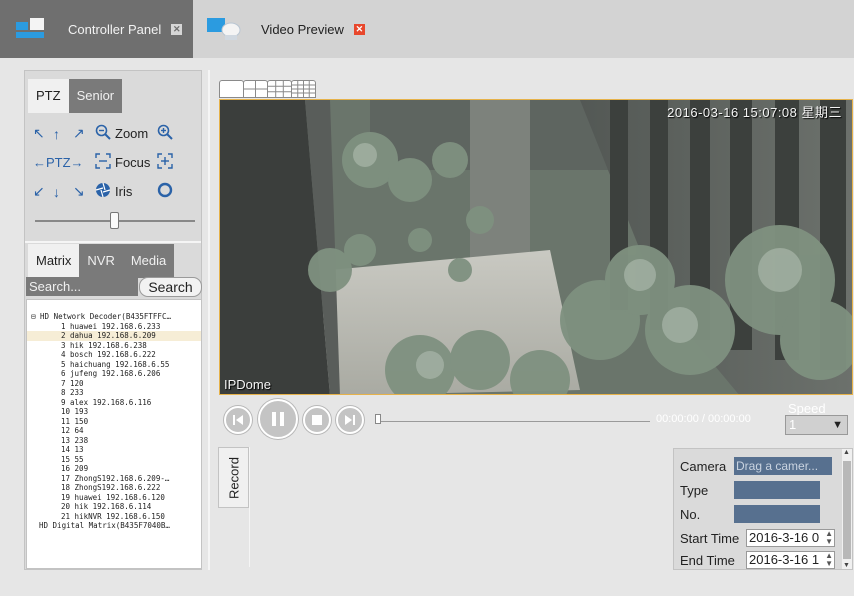 The width and height of the screenshot is (854, 596). I want to click on pause-icon, so click(278, 419).